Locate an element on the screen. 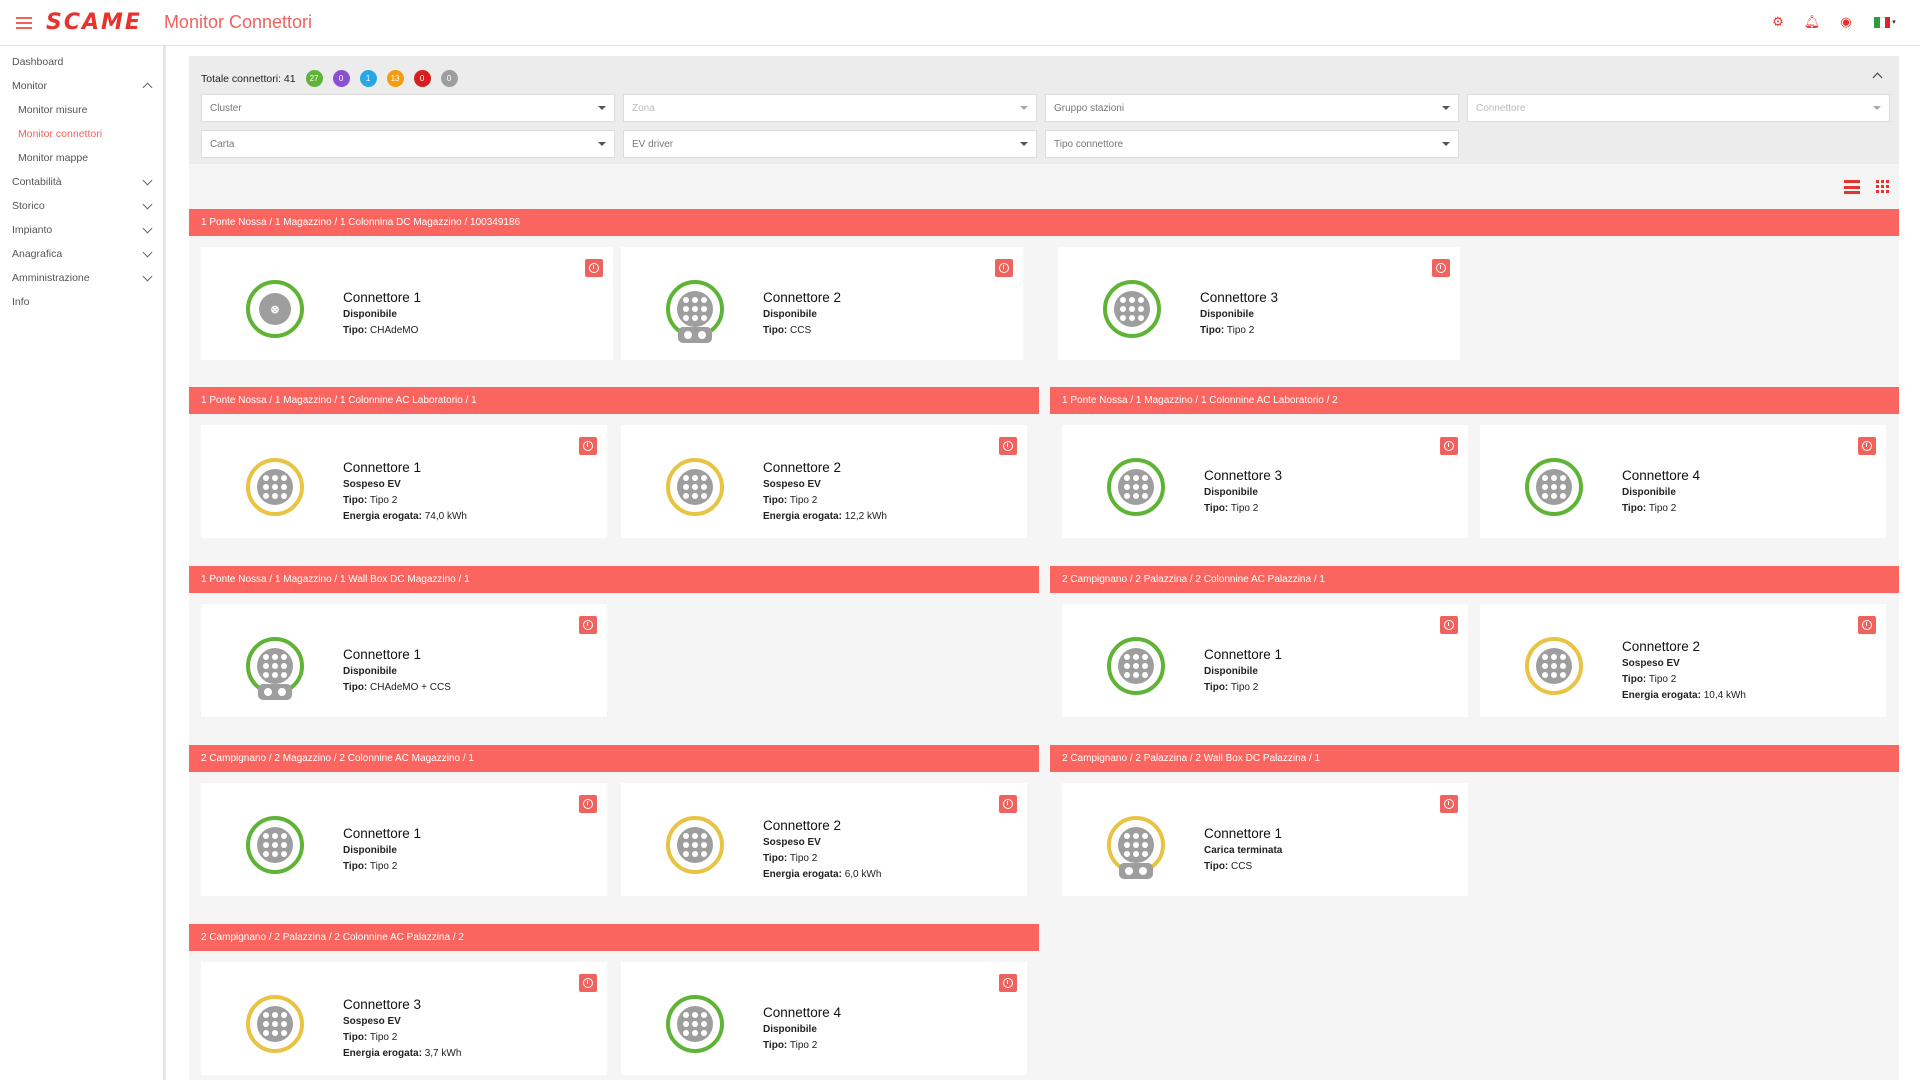 The height and width of the screenshot is (1080, 1920). cluster-select: Cluster is located at coordinates (408, 108).